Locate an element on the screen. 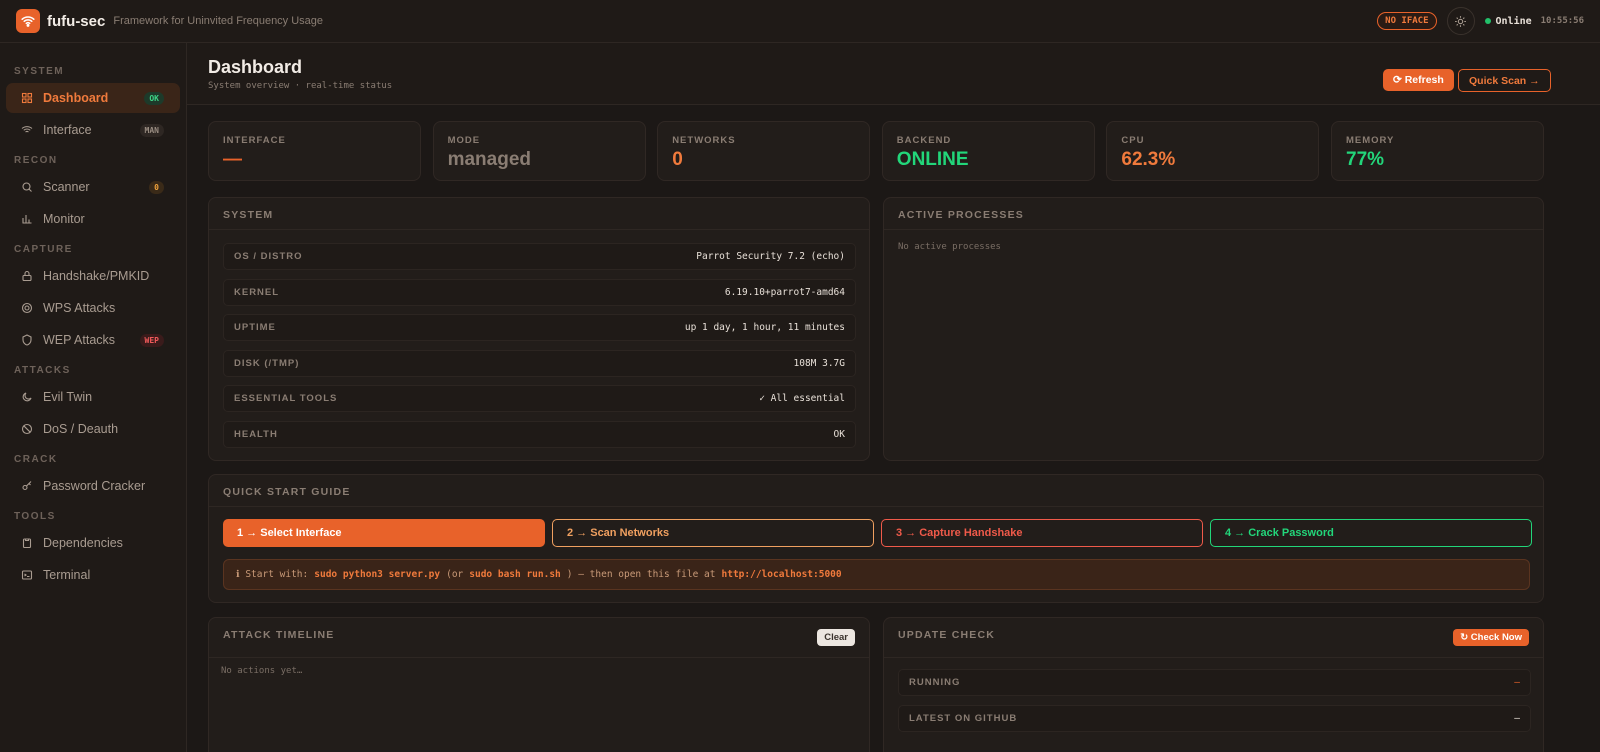 This screenshot has height=752, width=1600. sidebar-section-tools: TOOLS is located at coordinates (35, 516).